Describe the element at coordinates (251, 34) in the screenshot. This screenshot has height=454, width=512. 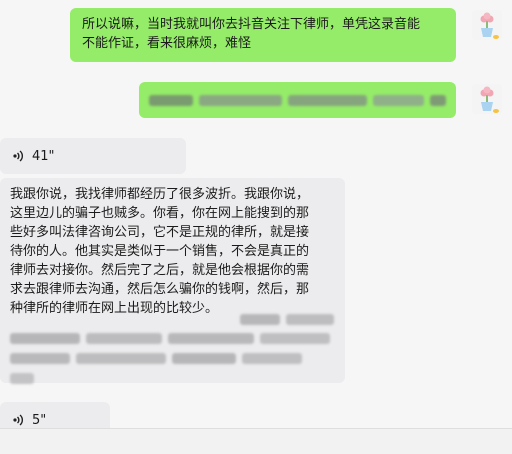
I see `message-text: 所以说嘛，当时我就叫你去抖音关注下律师，单凭这录音能 不能作证，看来很麻烦，难怪` at that location.